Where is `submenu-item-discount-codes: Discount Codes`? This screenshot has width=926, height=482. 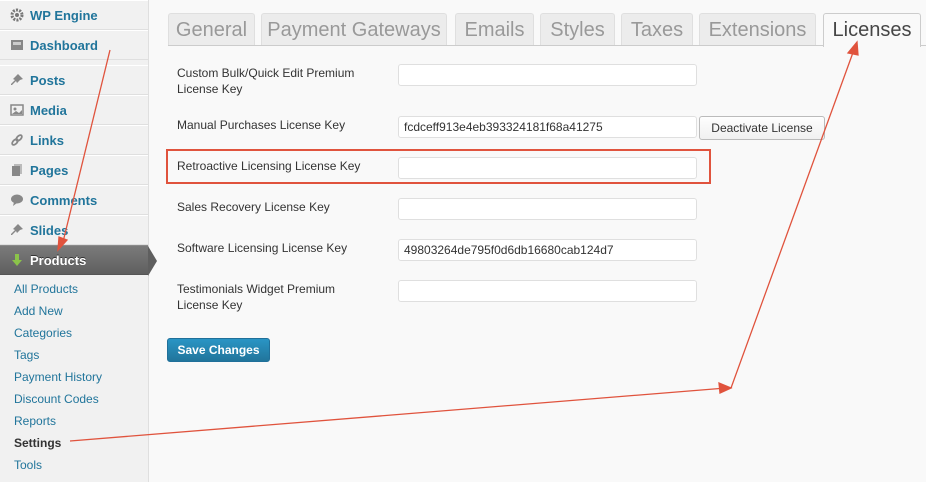 submenu-item-discount-codes: Discount Codes is located at coordinates (56, 399).